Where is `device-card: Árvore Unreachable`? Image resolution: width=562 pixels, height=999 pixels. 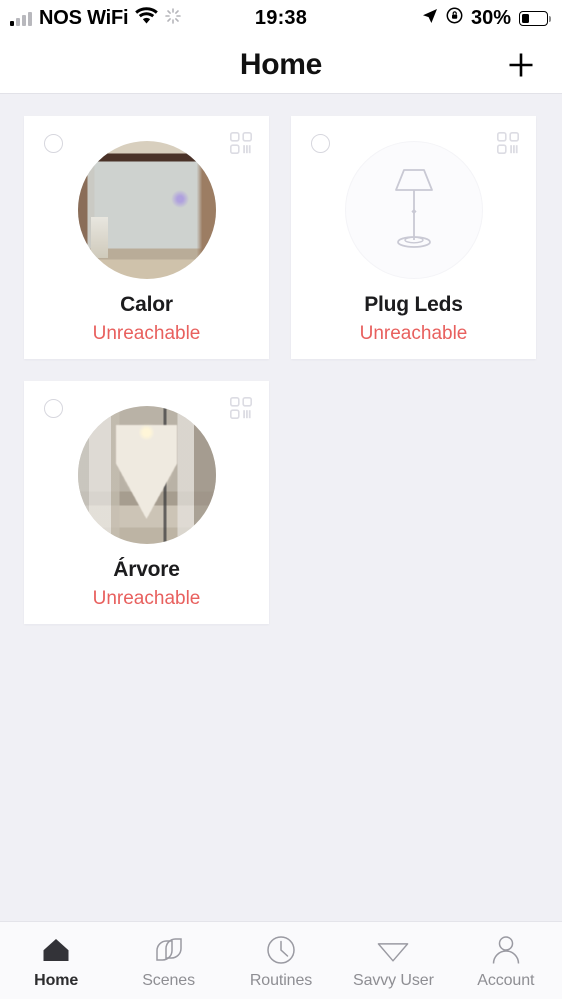 device-card: Árvore Unreachable is located at coordinates (146, 502).